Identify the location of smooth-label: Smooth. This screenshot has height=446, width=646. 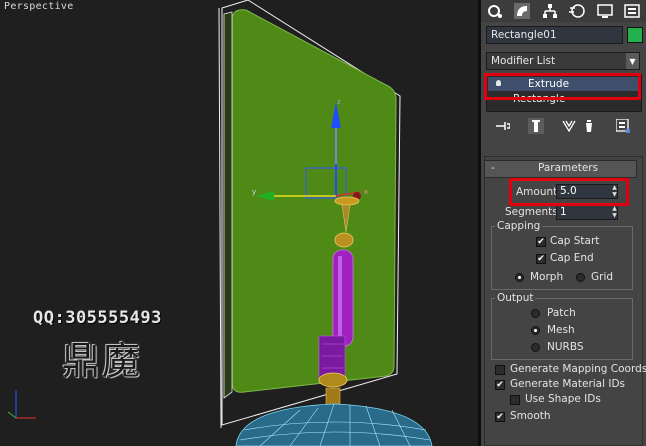
(530, 416).